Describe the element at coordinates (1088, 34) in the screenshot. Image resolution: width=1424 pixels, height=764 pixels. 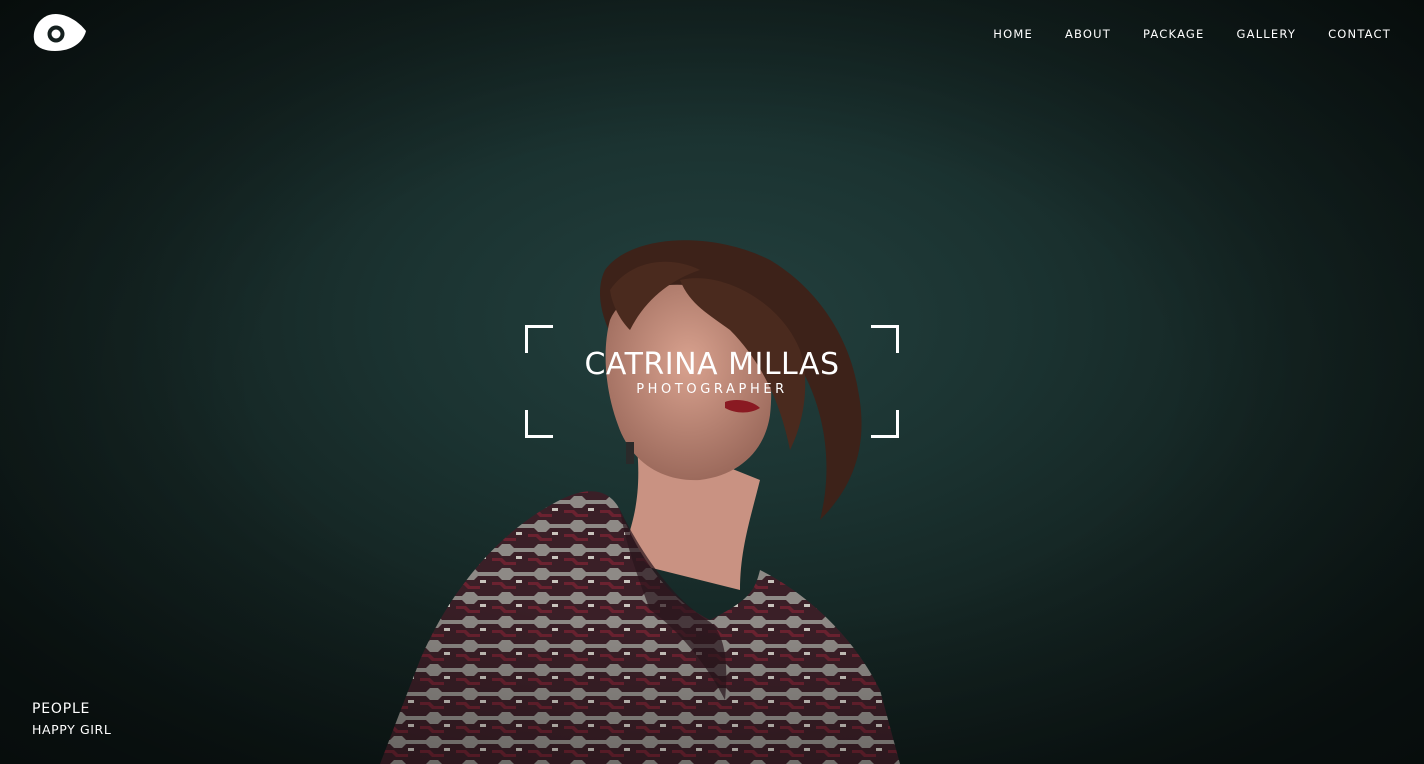
I see `nav-about: ABOUT` at that location.